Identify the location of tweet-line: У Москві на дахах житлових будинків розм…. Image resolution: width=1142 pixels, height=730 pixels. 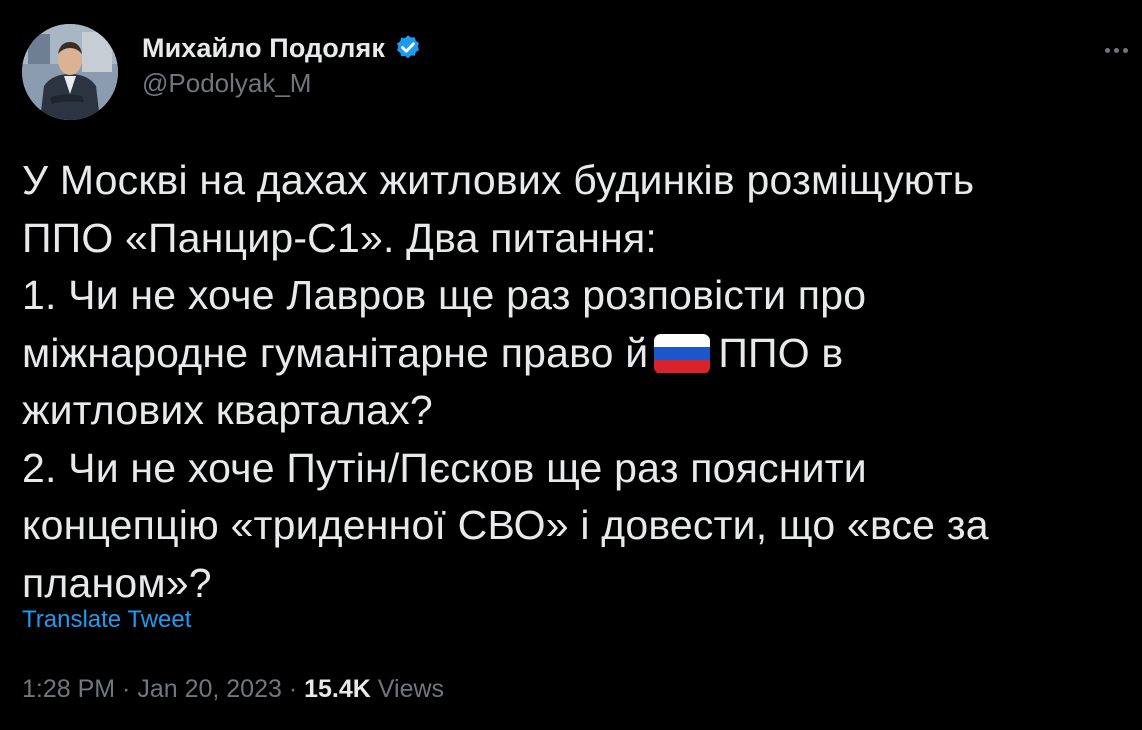
(498, 180).